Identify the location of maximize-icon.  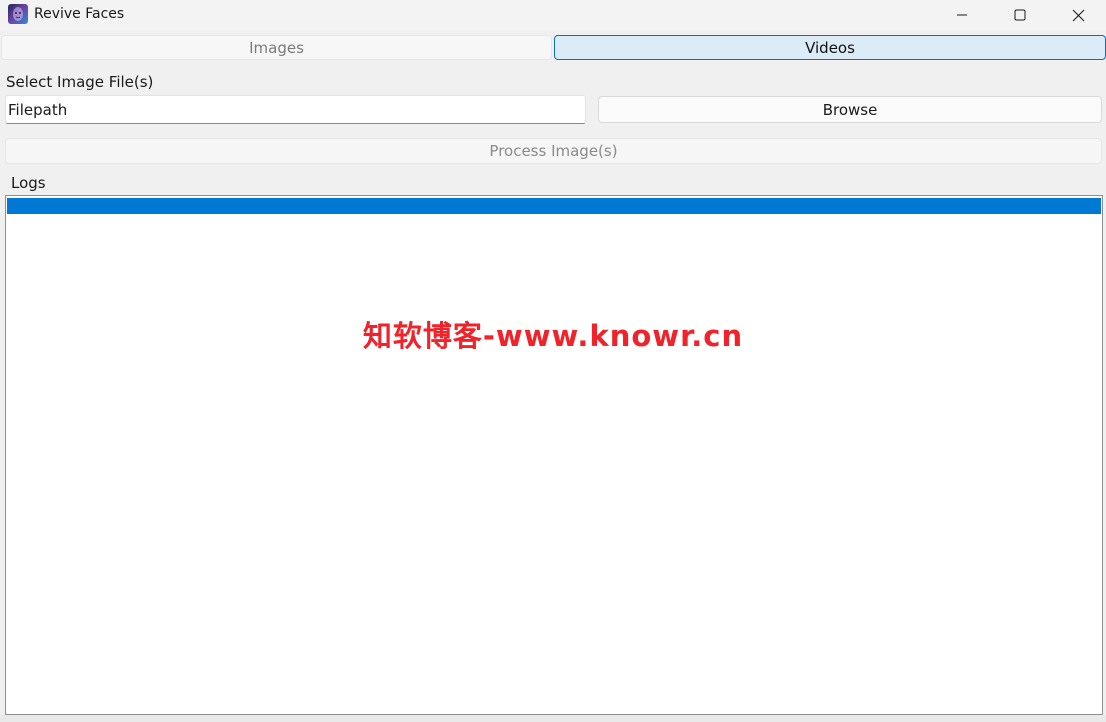
(1020, 15).